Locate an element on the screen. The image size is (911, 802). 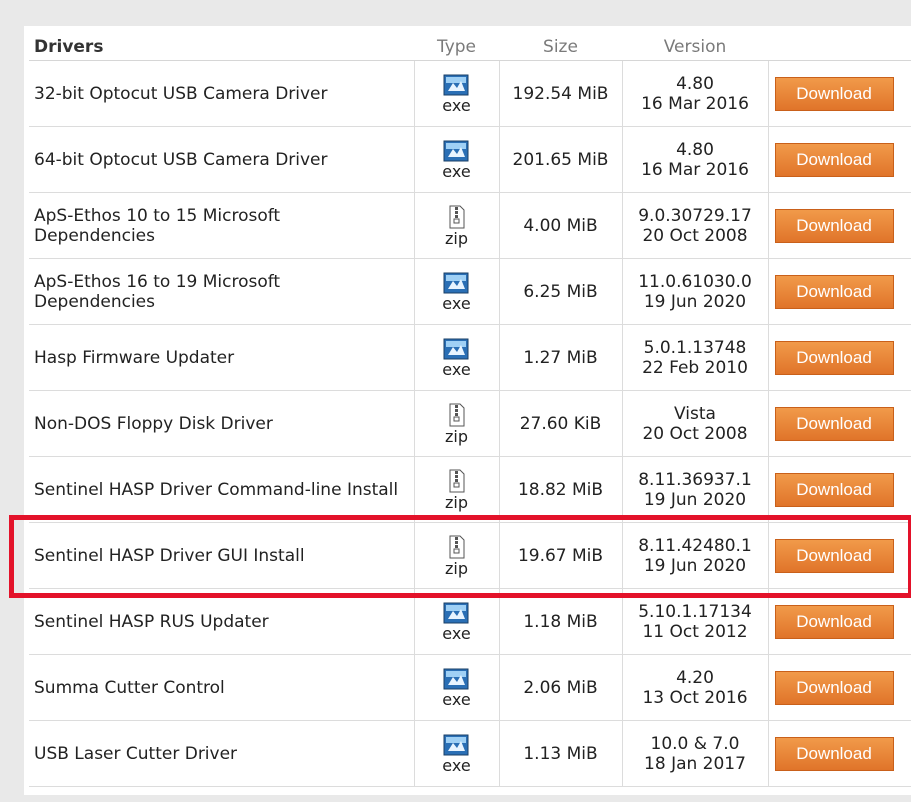
version-cell: 4.80 16 Mar 2016 is located at coordinates (695, 159).